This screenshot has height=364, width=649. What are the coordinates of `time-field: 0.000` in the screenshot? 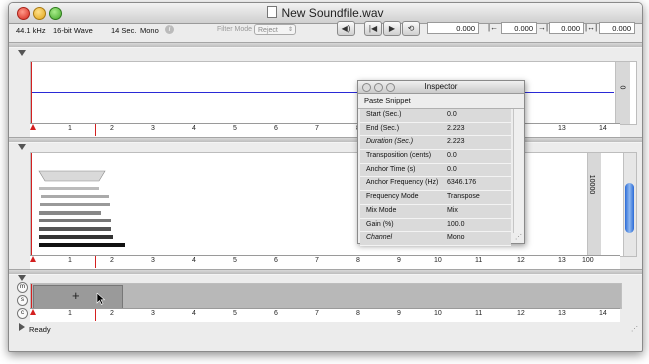 It's located at (453, 28).